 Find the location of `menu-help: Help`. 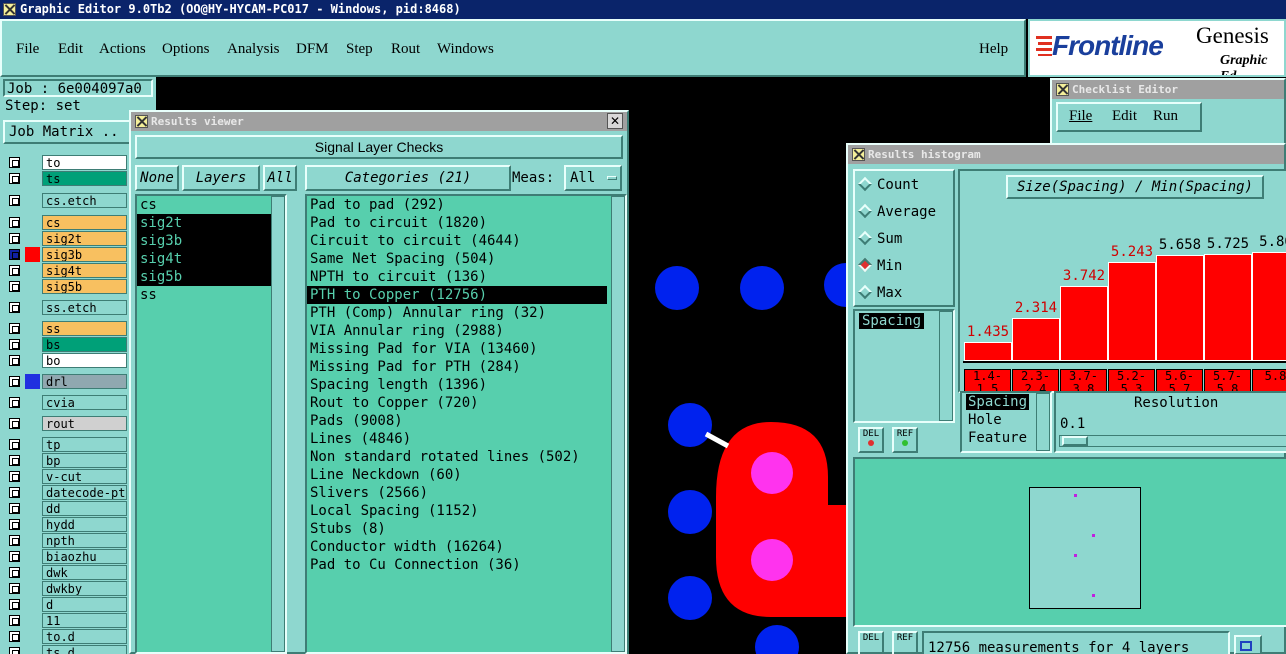

menu-help: Help is located at coordinates (993, 49).